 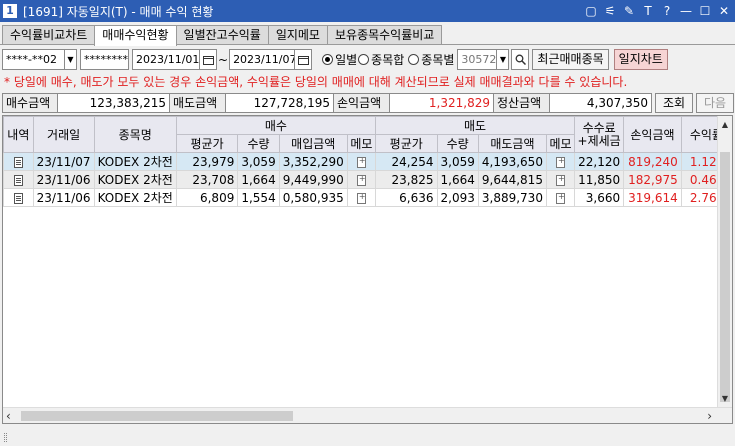 I want to click on col-header-pl: 손익금액, so click(x=652, y=134).